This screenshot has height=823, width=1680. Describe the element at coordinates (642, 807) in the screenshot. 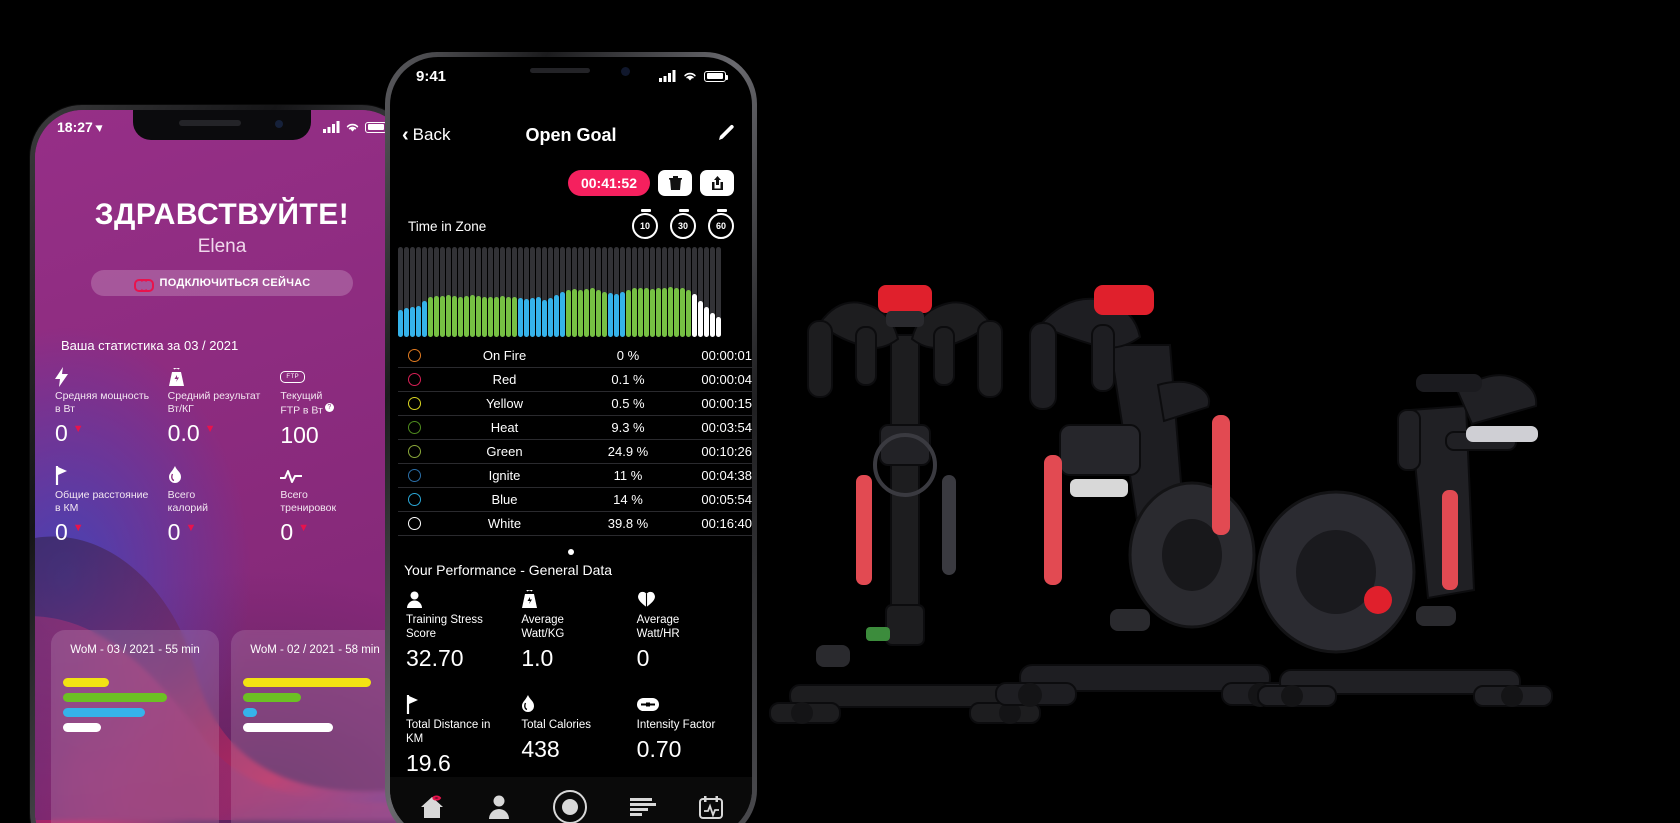

I see `tab-stats` at that location.